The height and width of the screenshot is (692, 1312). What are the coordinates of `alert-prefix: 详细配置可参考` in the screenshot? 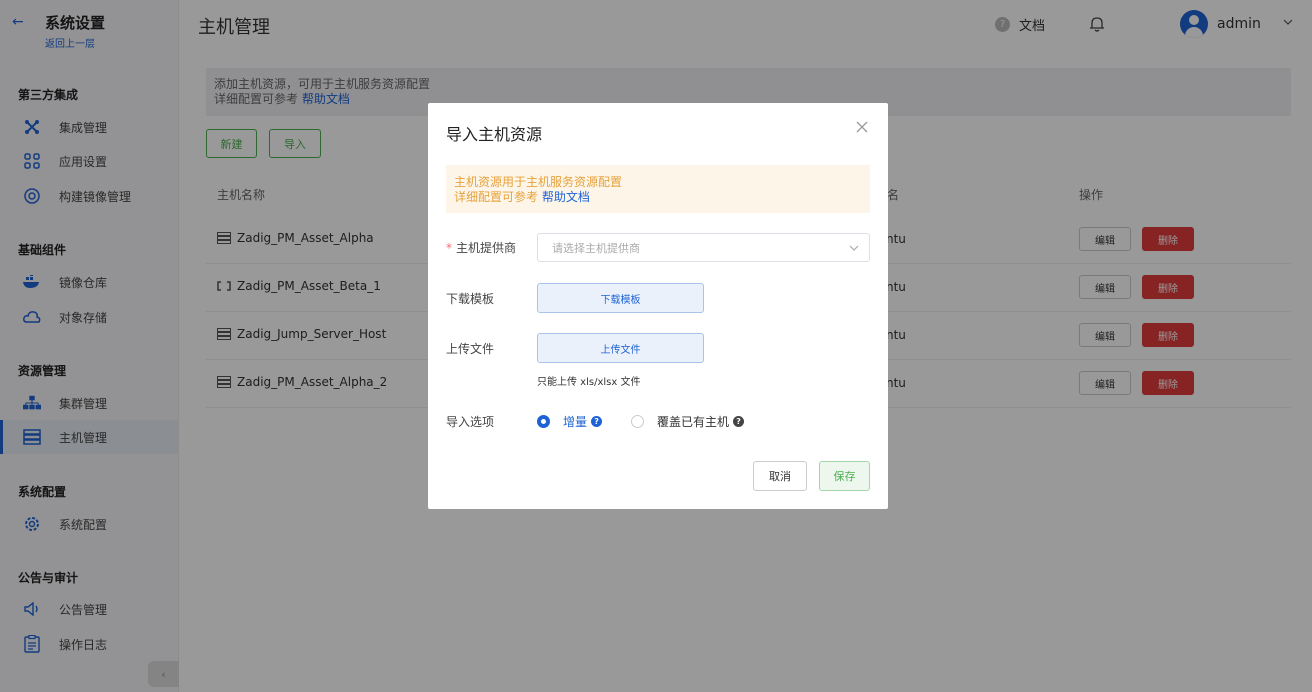 It's located at (496, 197).